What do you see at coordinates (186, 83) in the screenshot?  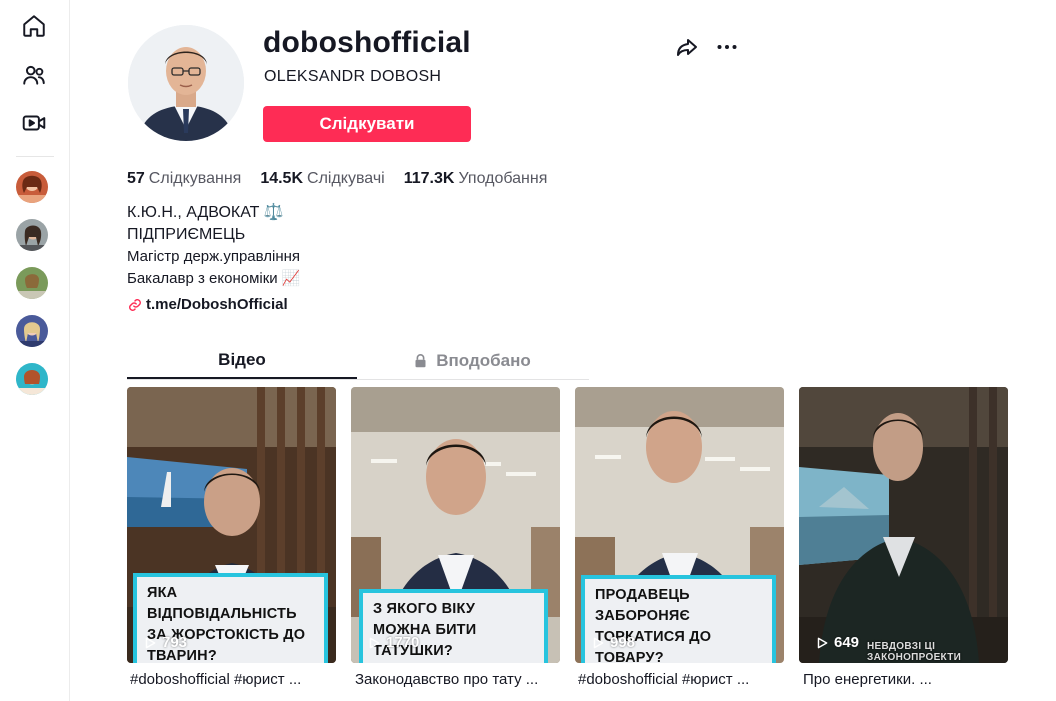 I see `profile-avatar` at bounding box center [186, 83].